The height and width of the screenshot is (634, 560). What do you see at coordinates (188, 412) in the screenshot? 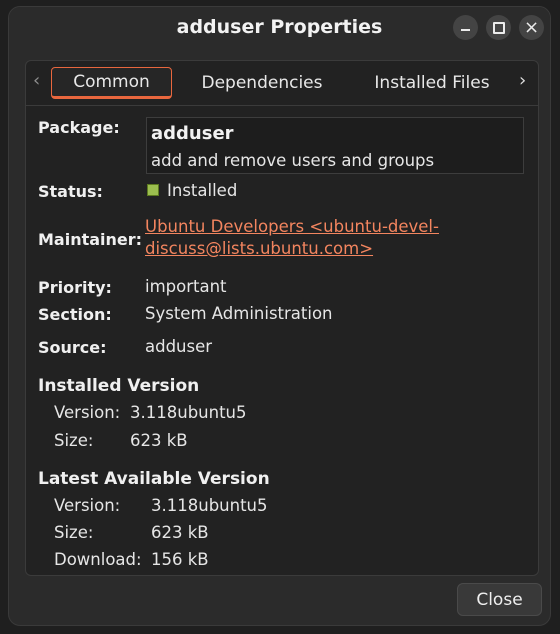
I see `installed-version-value: 3.118ubuntu5` at bounding box center [188, 412].